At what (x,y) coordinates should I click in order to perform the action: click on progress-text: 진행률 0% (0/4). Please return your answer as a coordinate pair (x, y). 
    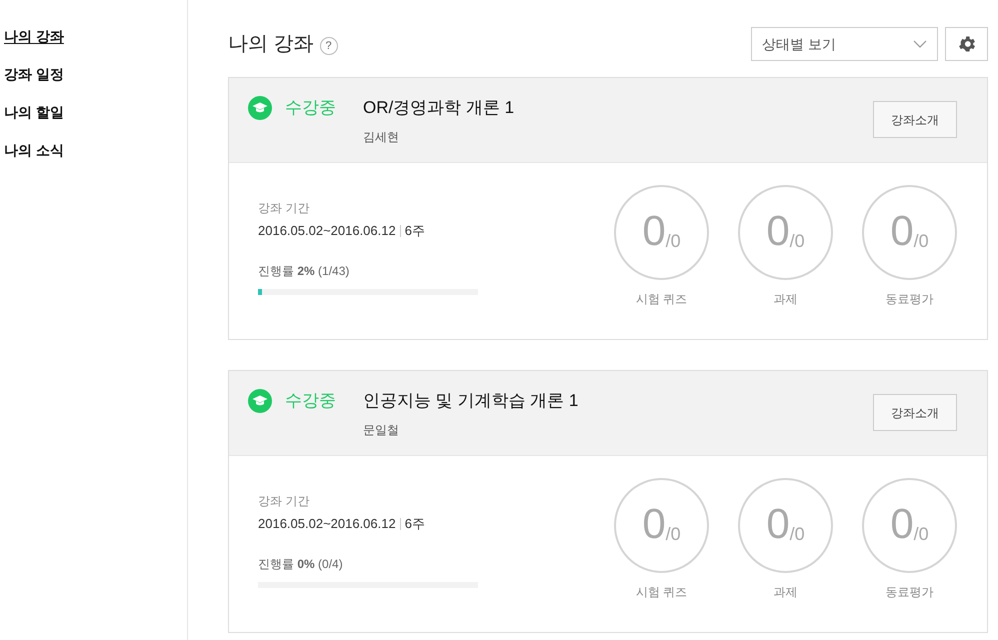
    Looking at the image, I should click on (301, 564).